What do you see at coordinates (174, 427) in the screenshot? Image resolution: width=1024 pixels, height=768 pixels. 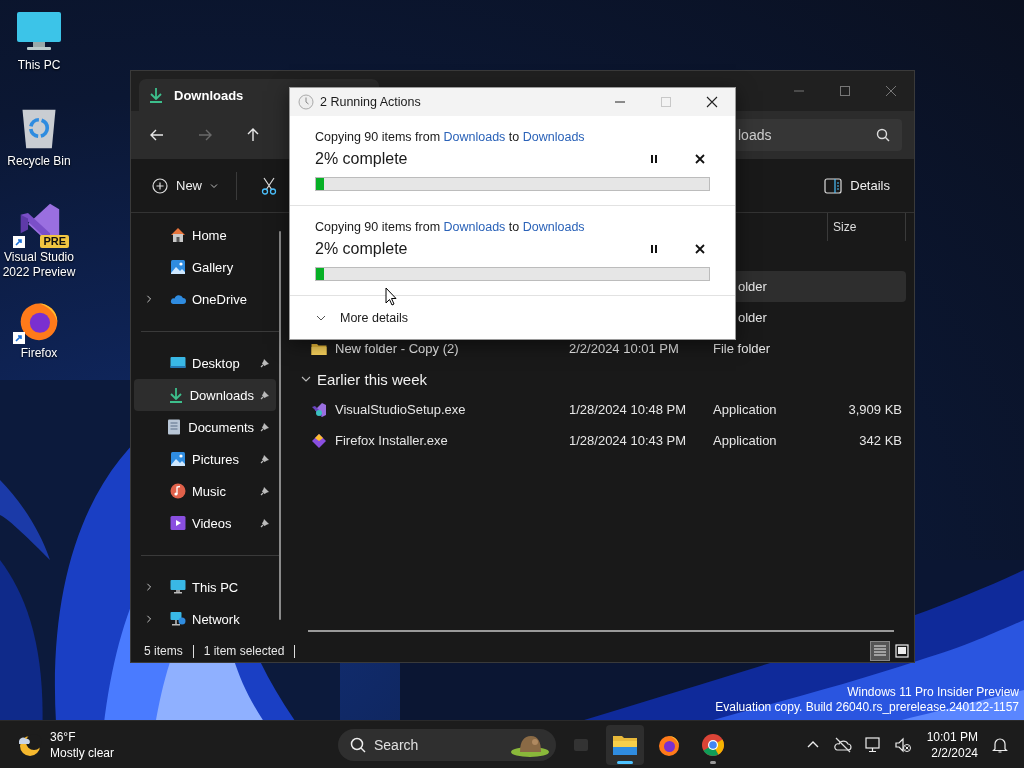 I see `document-icon` at bounding box center [174, 427].